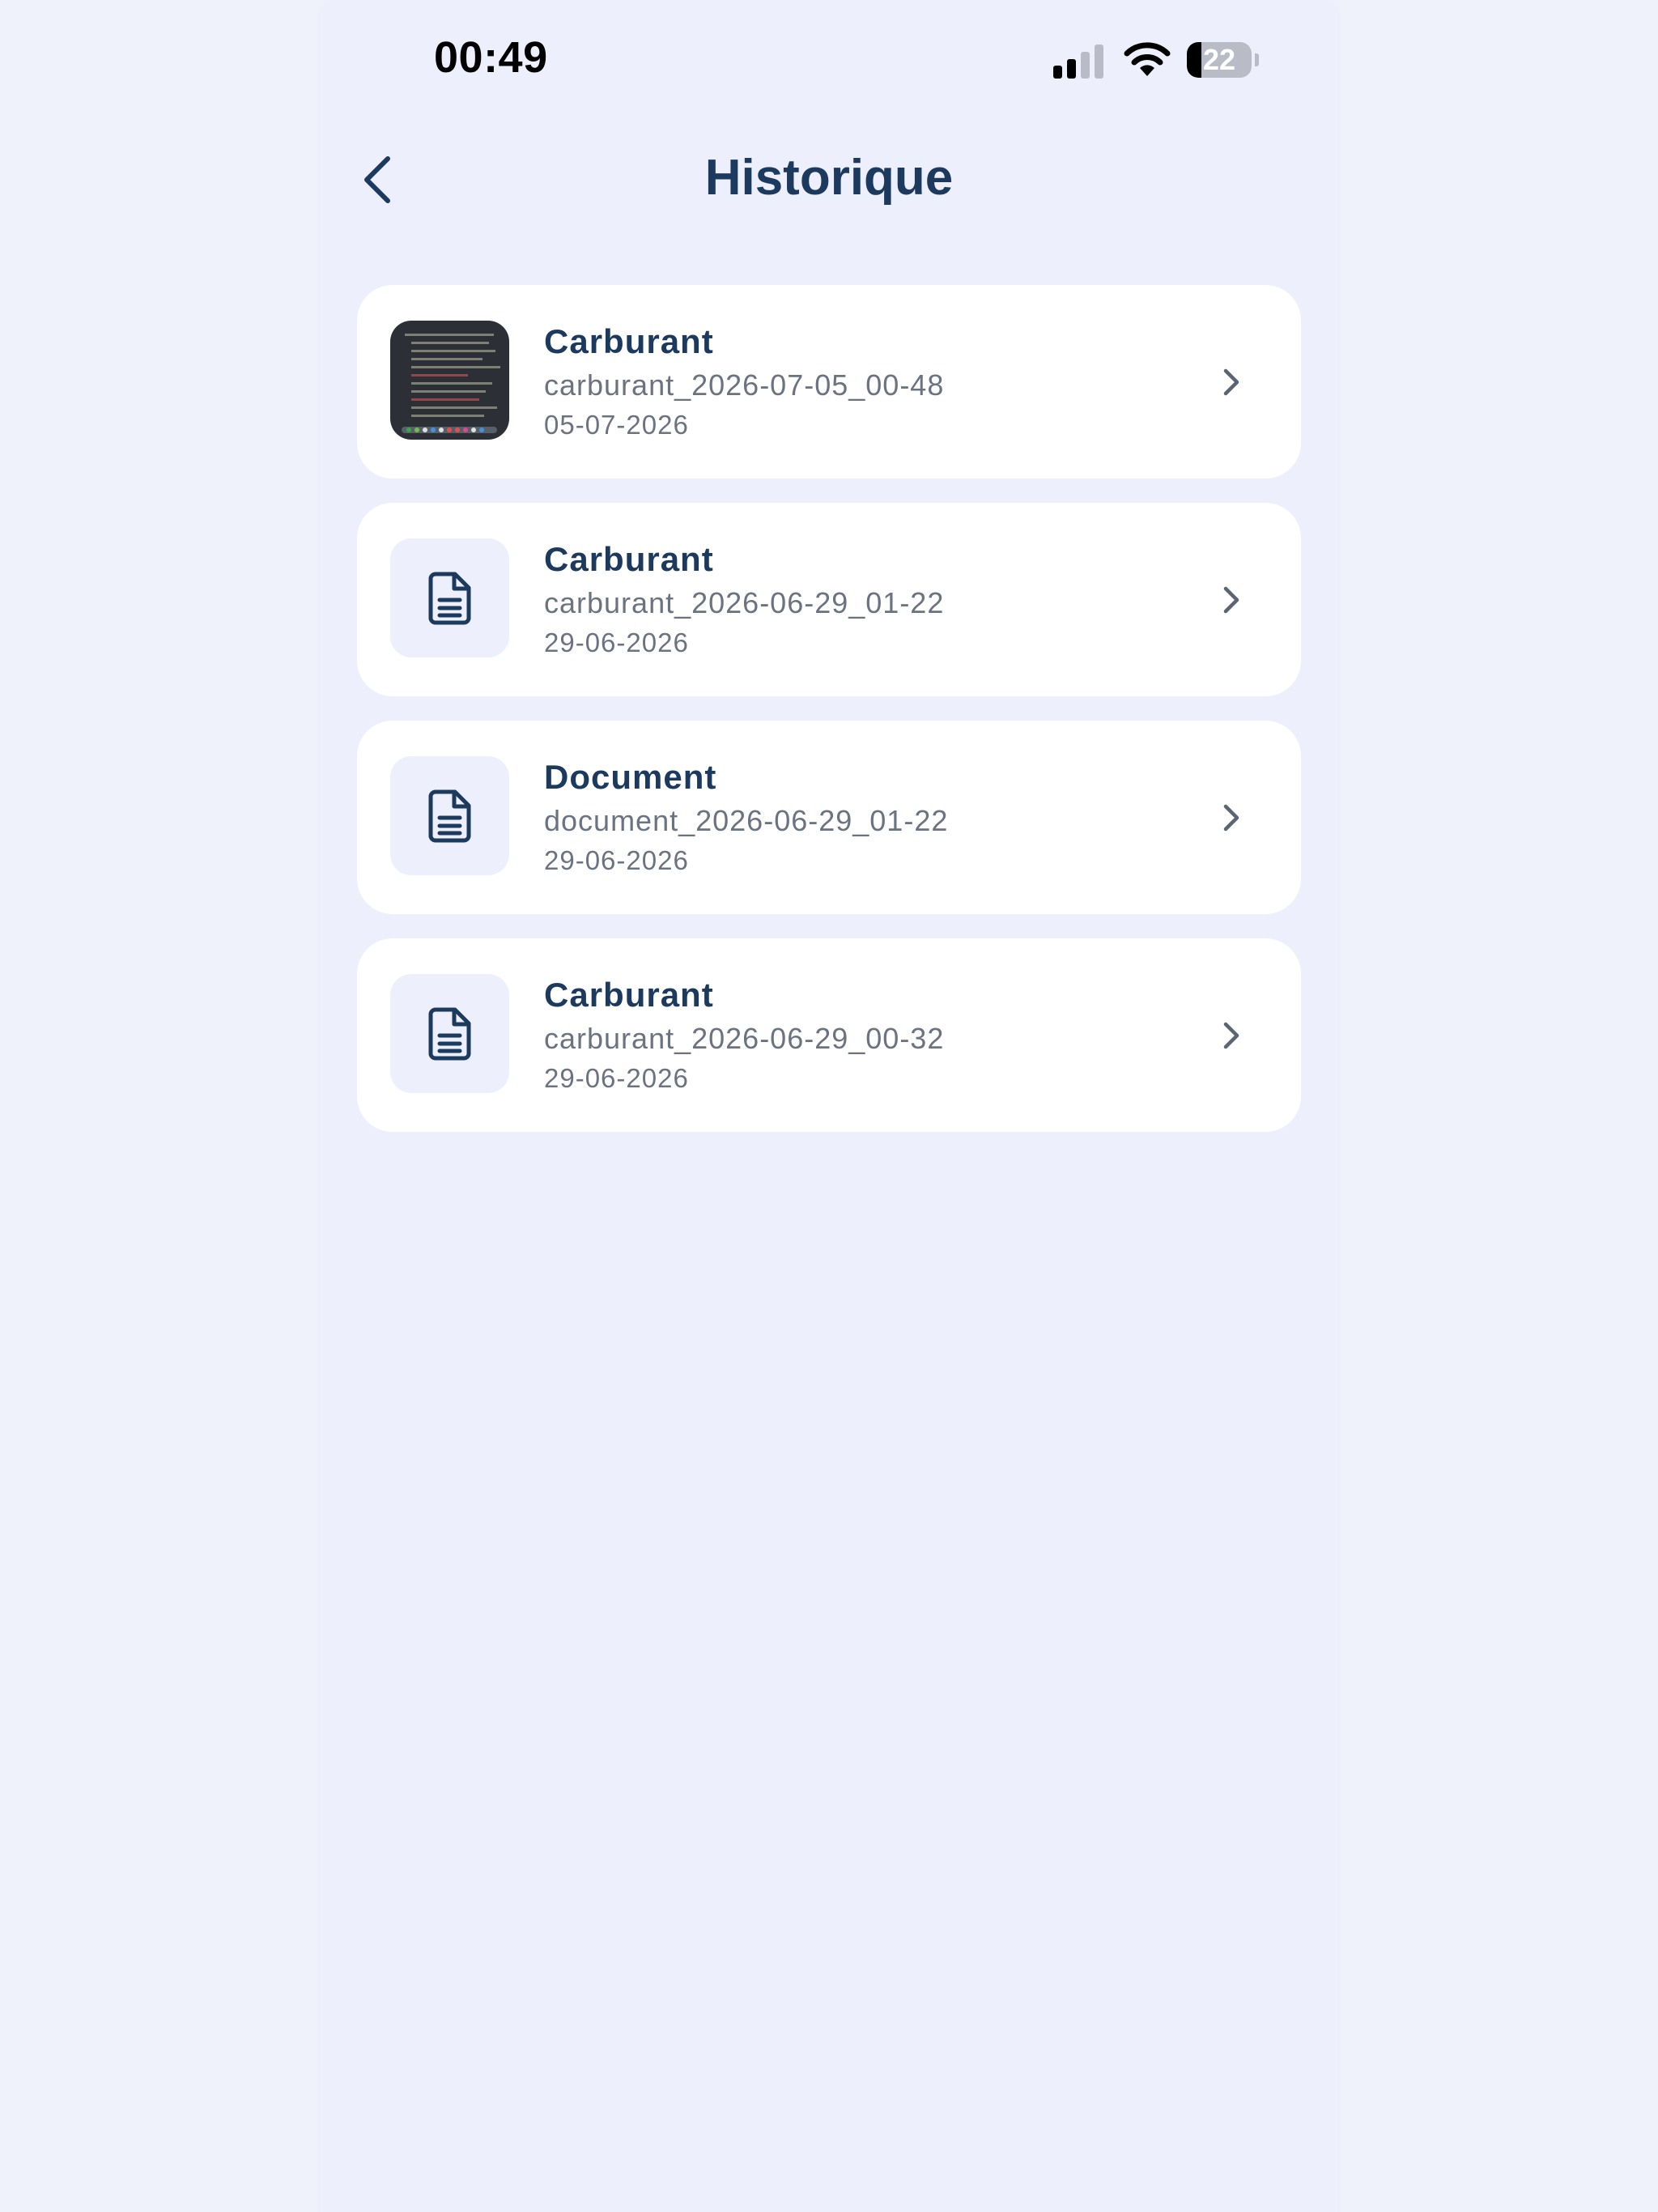 The height and width of the screenshot is (2212, 1658). I want to click on item-filename: document_2026-06-29_01-22, so click(746, 820).